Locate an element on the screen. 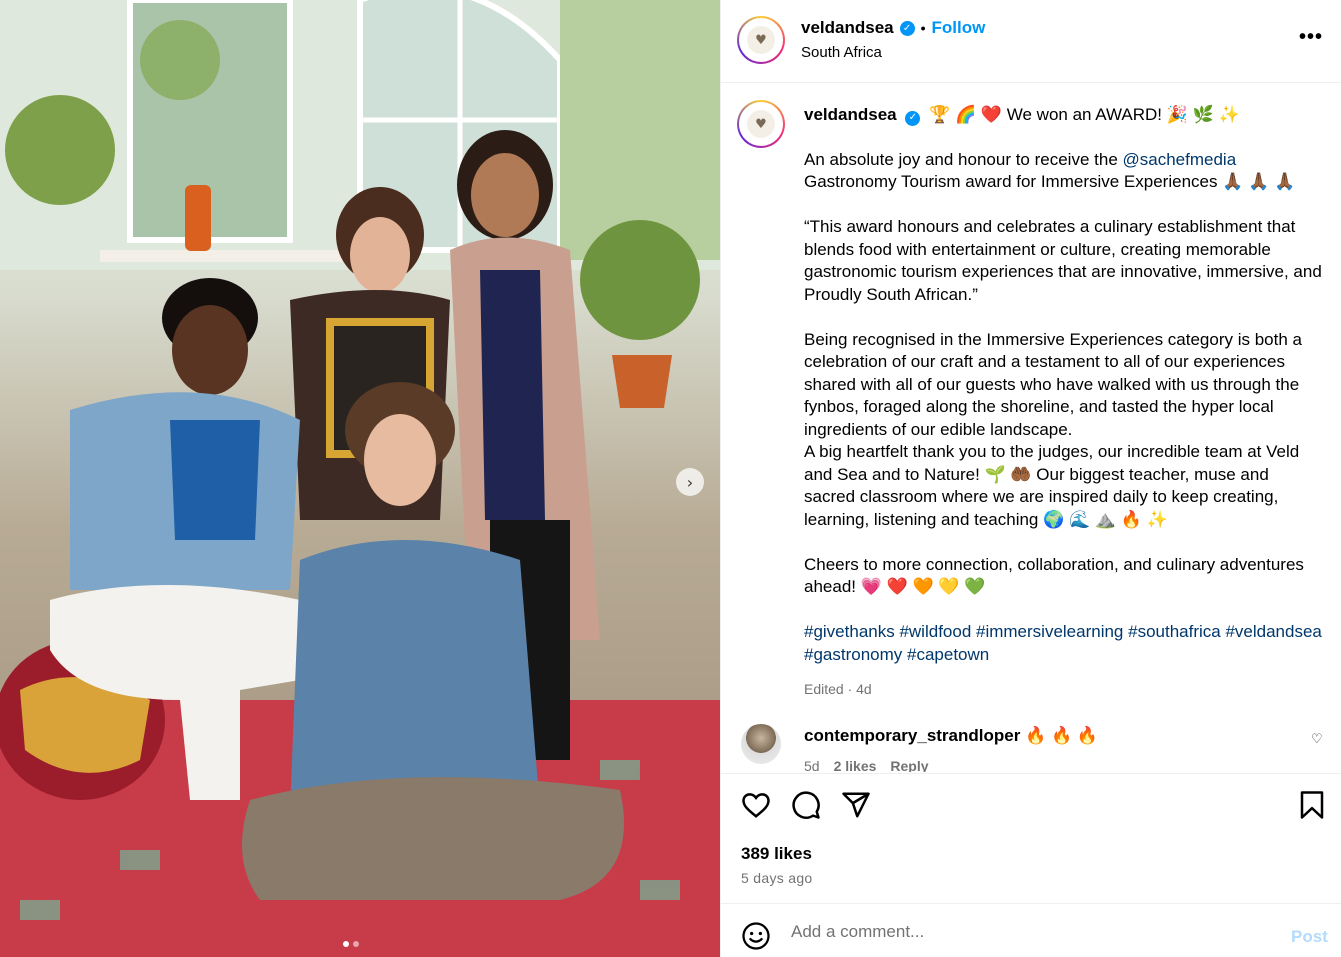  post-location: South Africa is located at coordinates (841, 52).